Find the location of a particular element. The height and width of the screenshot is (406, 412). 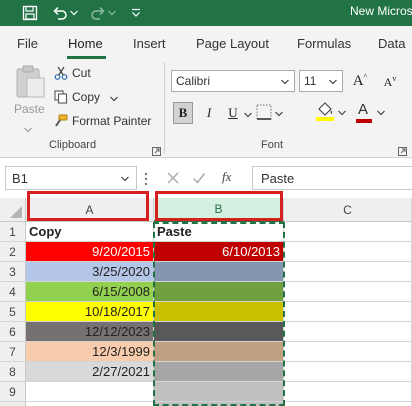

paste-button: Paste is located at coordinates (29, 91).